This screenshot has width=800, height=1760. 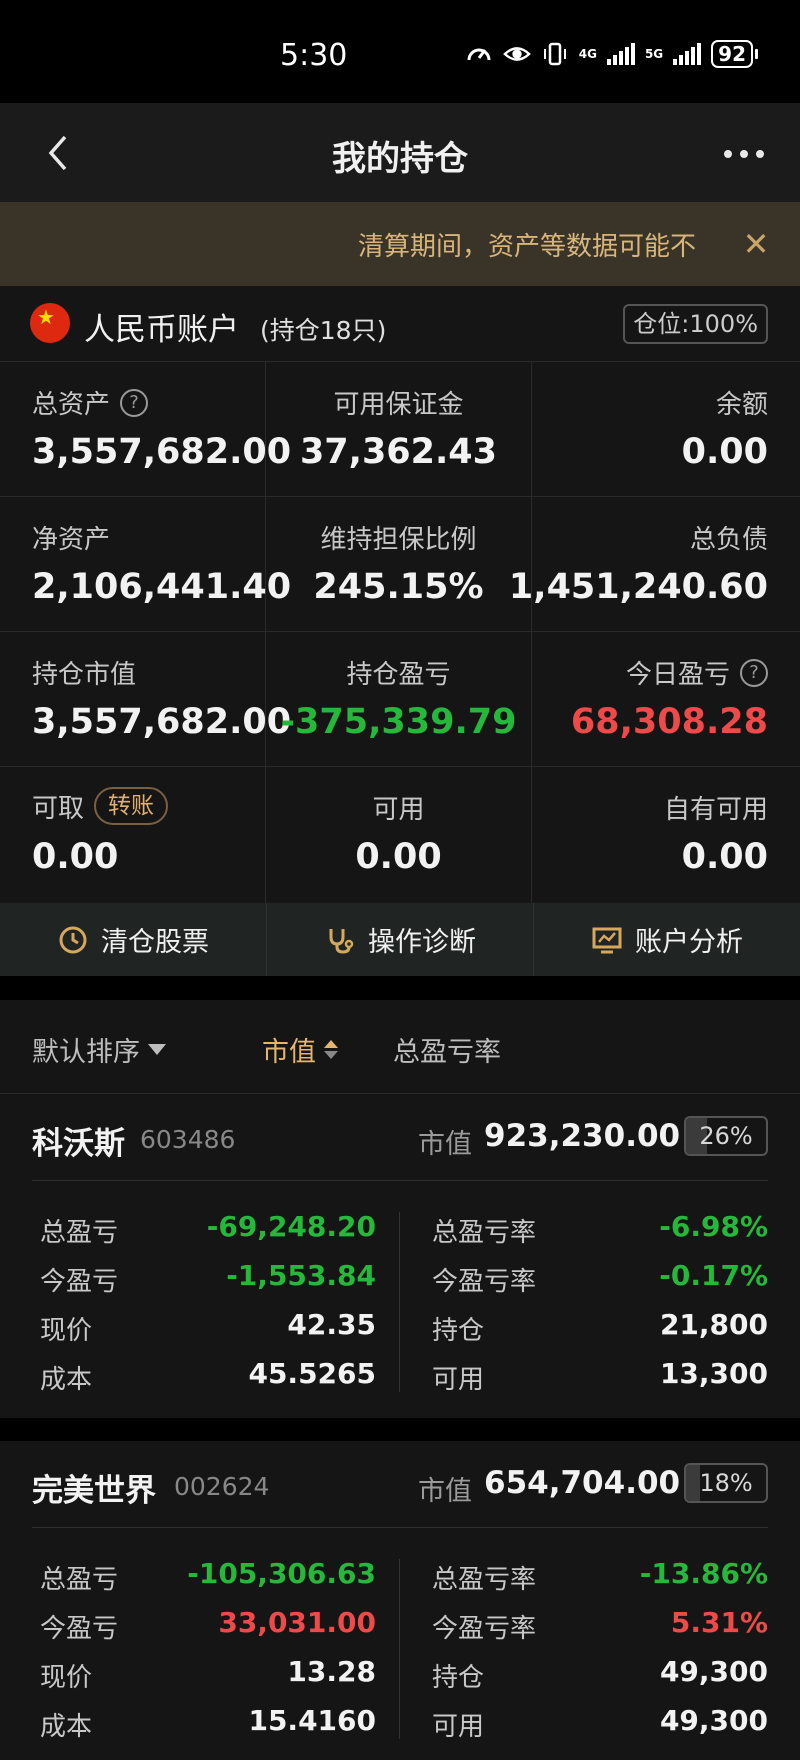 I want to click on holding-label: 持仓, so click(x=458, y=1331).